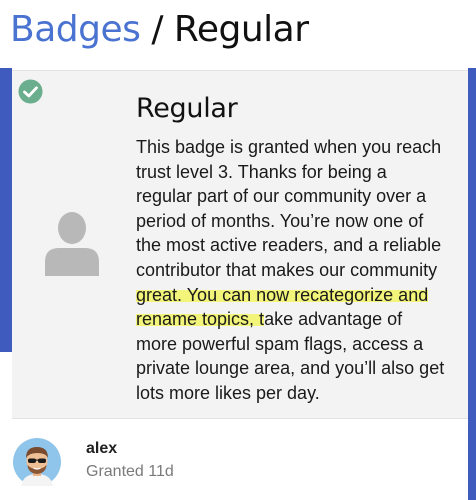 Image resolution: width=476 pixels, height=500 pixels. I want to click on breadcrumb: Badges / Regular, so click(159, 30).